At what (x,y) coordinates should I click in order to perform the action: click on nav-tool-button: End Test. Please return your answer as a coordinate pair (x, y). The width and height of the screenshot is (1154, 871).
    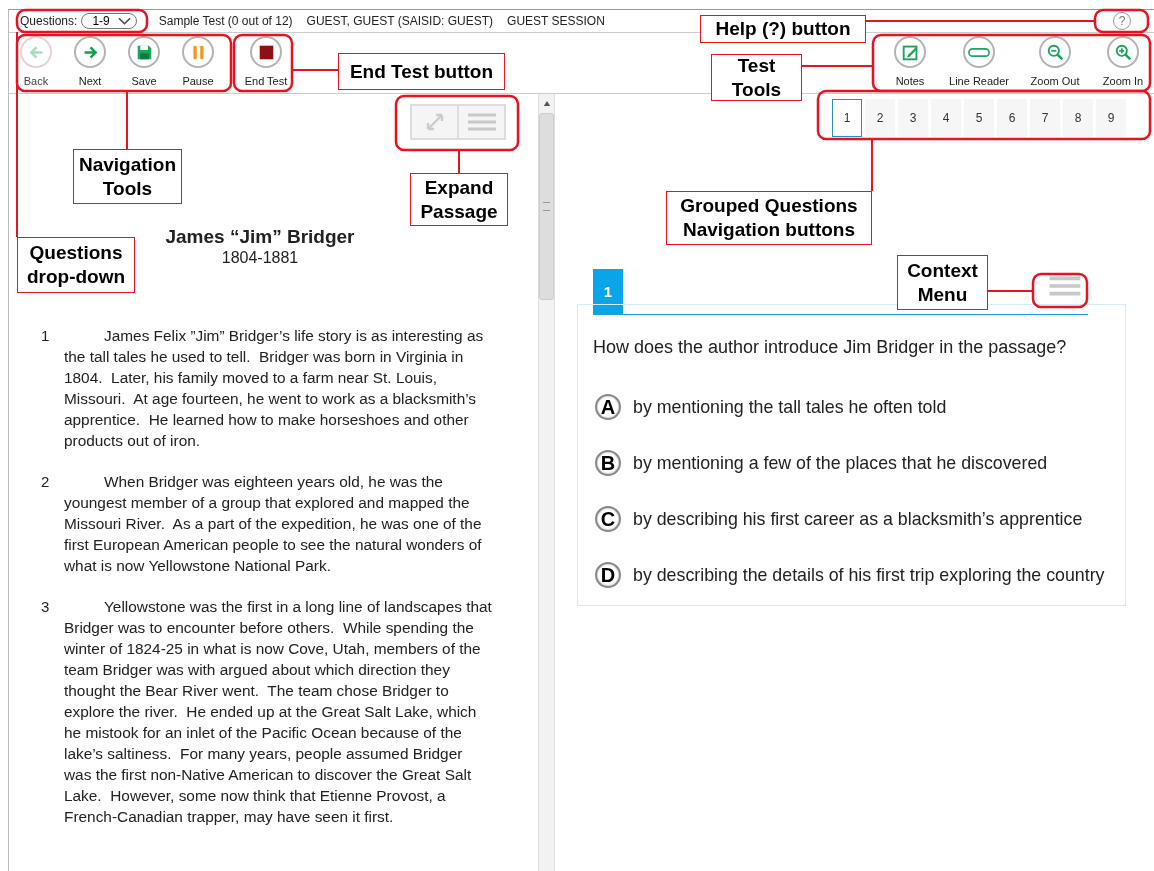
    Looking at the image, I should click on (266, 60).